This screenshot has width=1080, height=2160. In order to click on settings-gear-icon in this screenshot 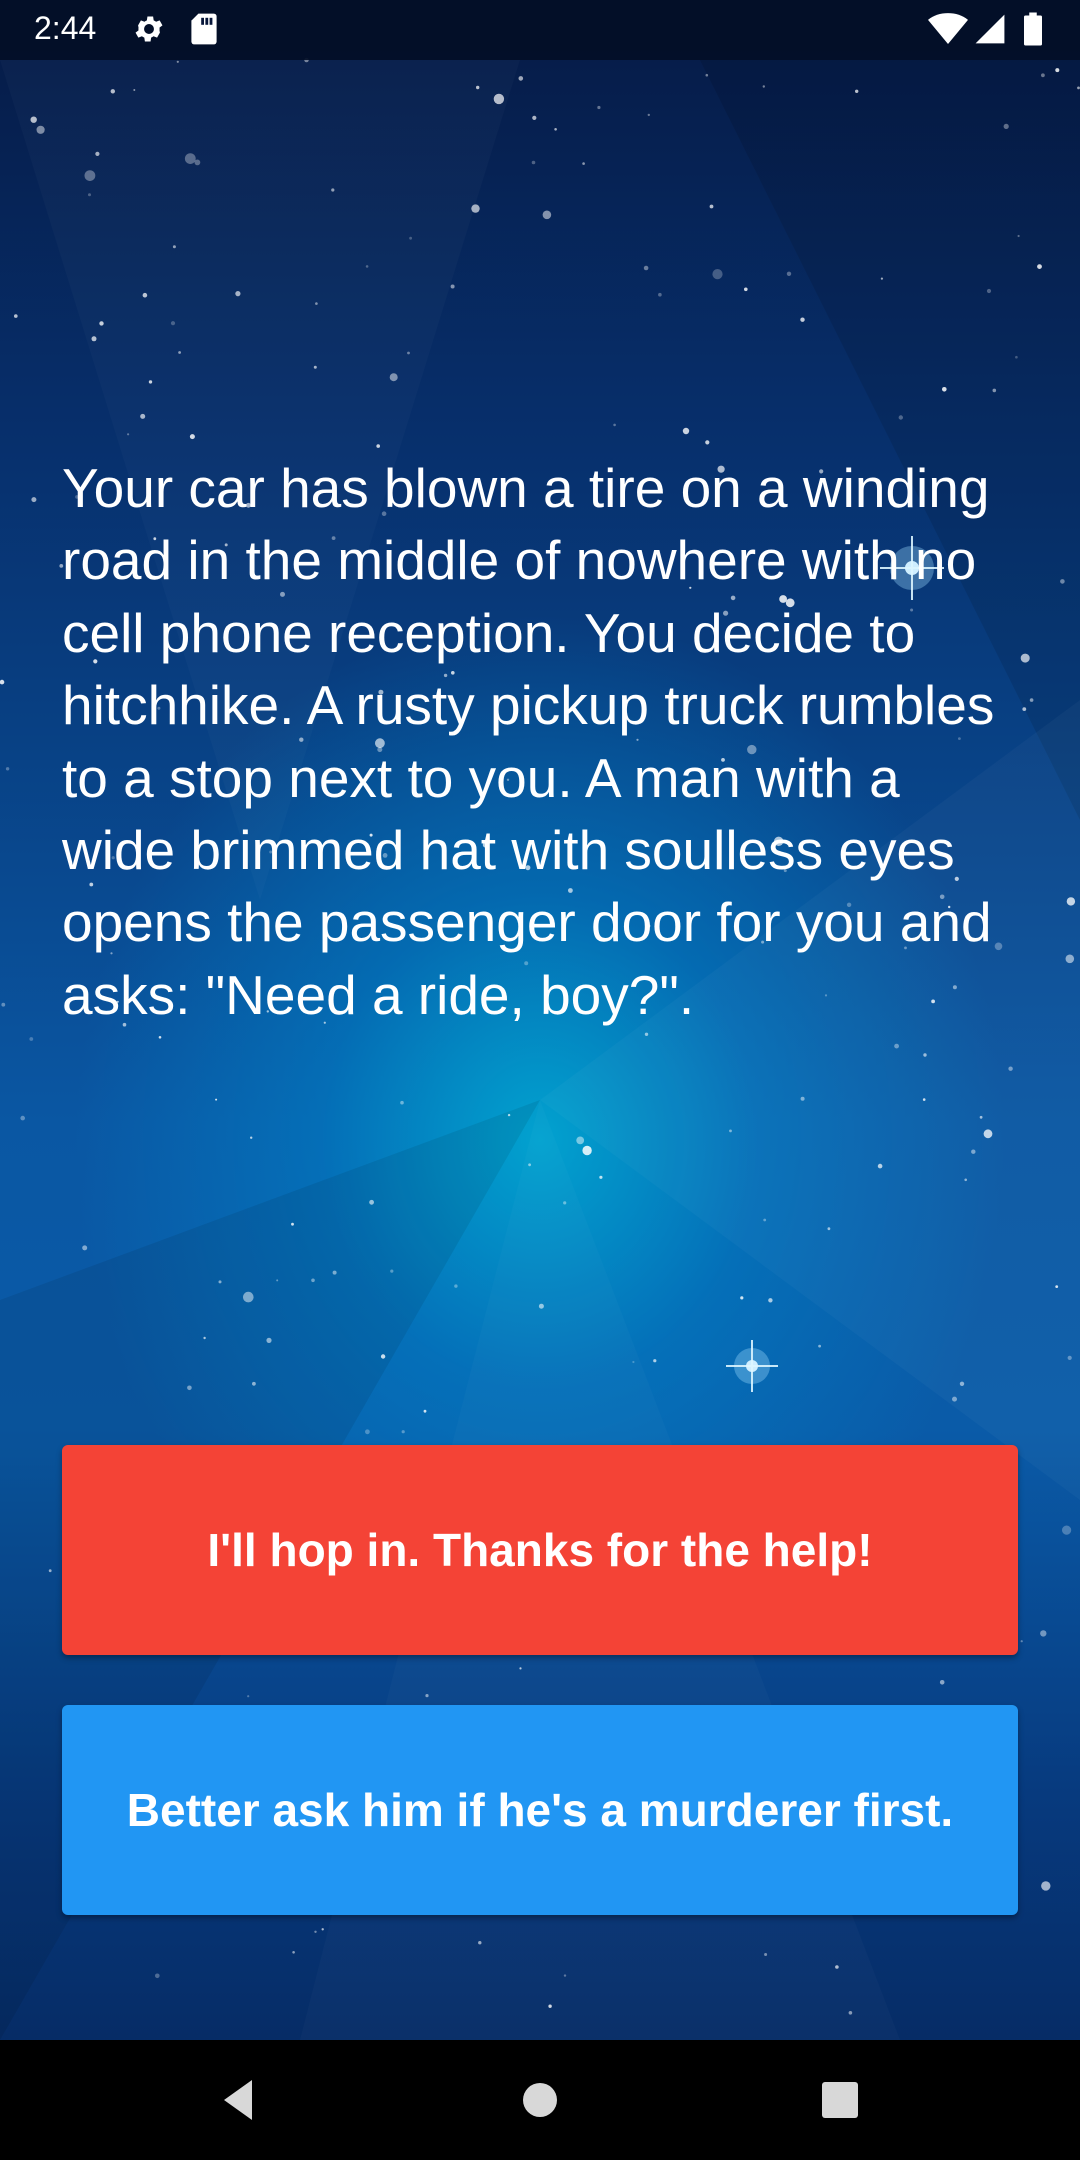, I will do `click(149, 31)`.